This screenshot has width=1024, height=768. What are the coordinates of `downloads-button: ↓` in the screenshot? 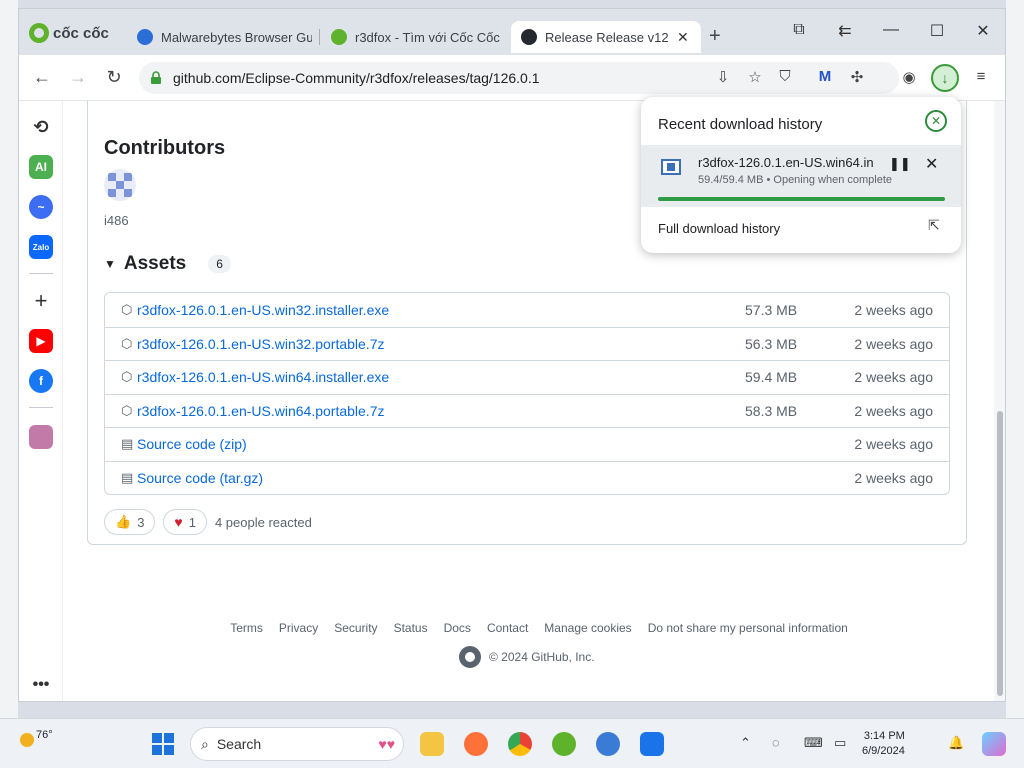 It's located at (945, 78).